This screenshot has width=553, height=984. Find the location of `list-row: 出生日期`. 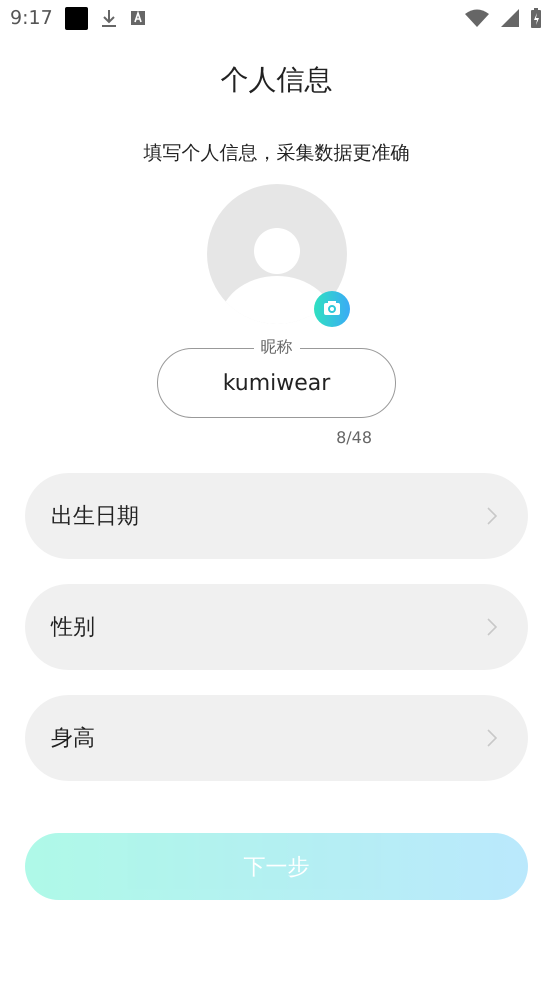

list-row: 出生日期 is located at coordinates (276, 516).